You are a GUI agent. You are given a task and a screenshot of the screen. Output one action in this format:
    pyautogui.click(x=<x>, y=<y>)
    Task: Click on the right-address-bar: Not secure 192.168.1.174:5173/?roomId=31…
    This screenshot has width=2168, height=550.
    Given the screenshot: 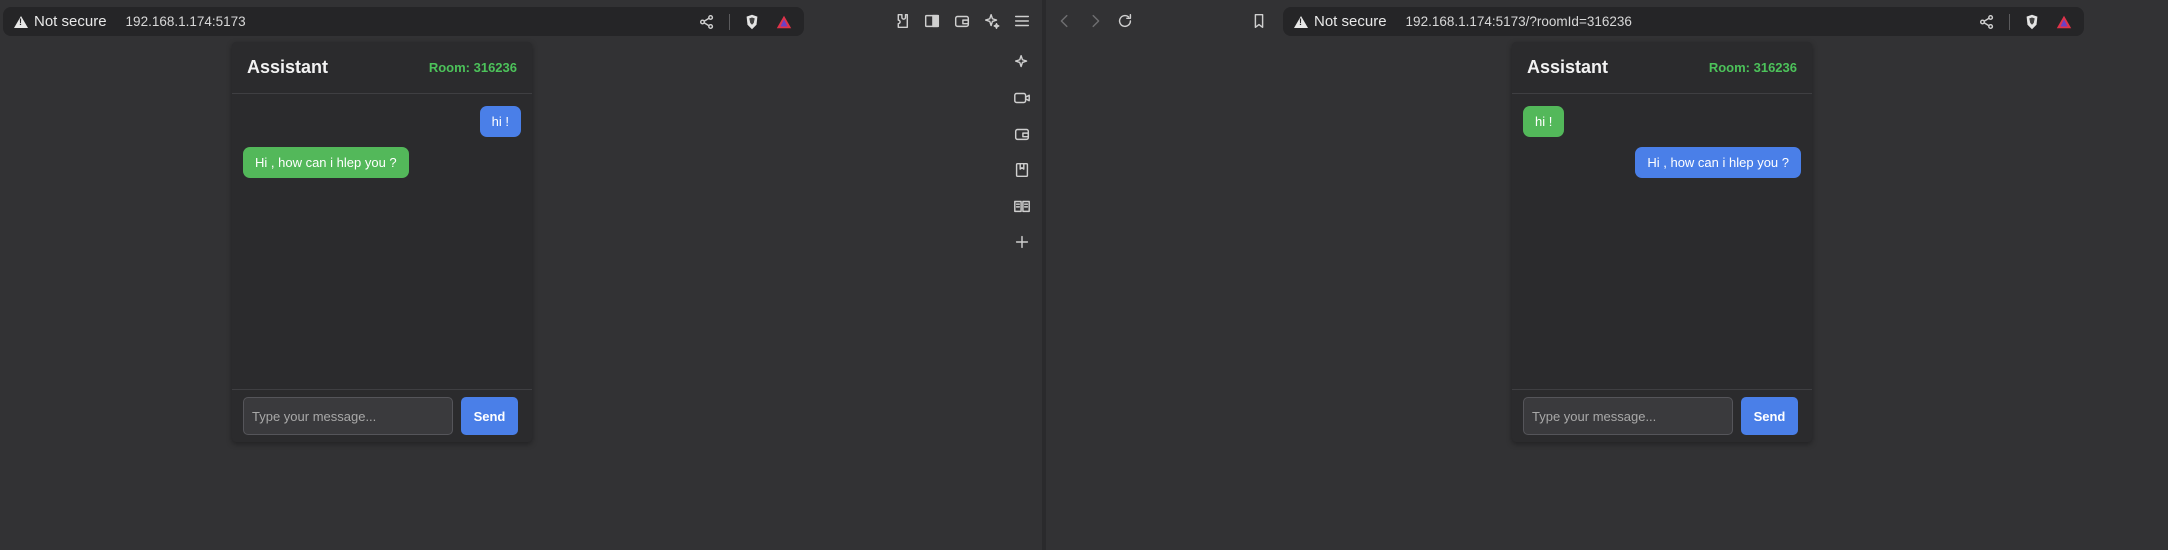 What is the action you would take?
    pyautogui.click(x=1683, y=21)
    